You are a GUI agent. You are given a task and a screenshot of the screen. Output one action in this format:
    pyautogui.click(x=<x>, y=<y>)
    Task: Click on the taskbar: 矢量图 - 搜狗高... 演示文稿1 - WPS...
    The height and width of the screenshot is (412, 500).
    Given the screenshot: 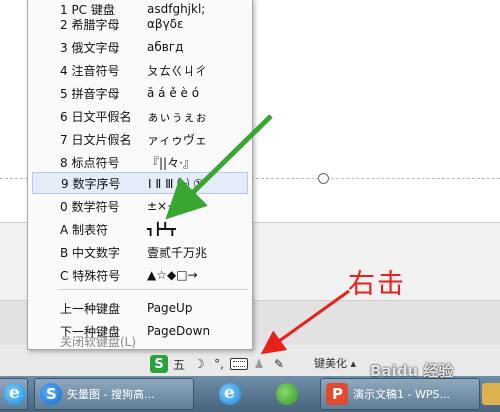 What is the action you would take?
    pyautogui.click(x=250, y=394)
    